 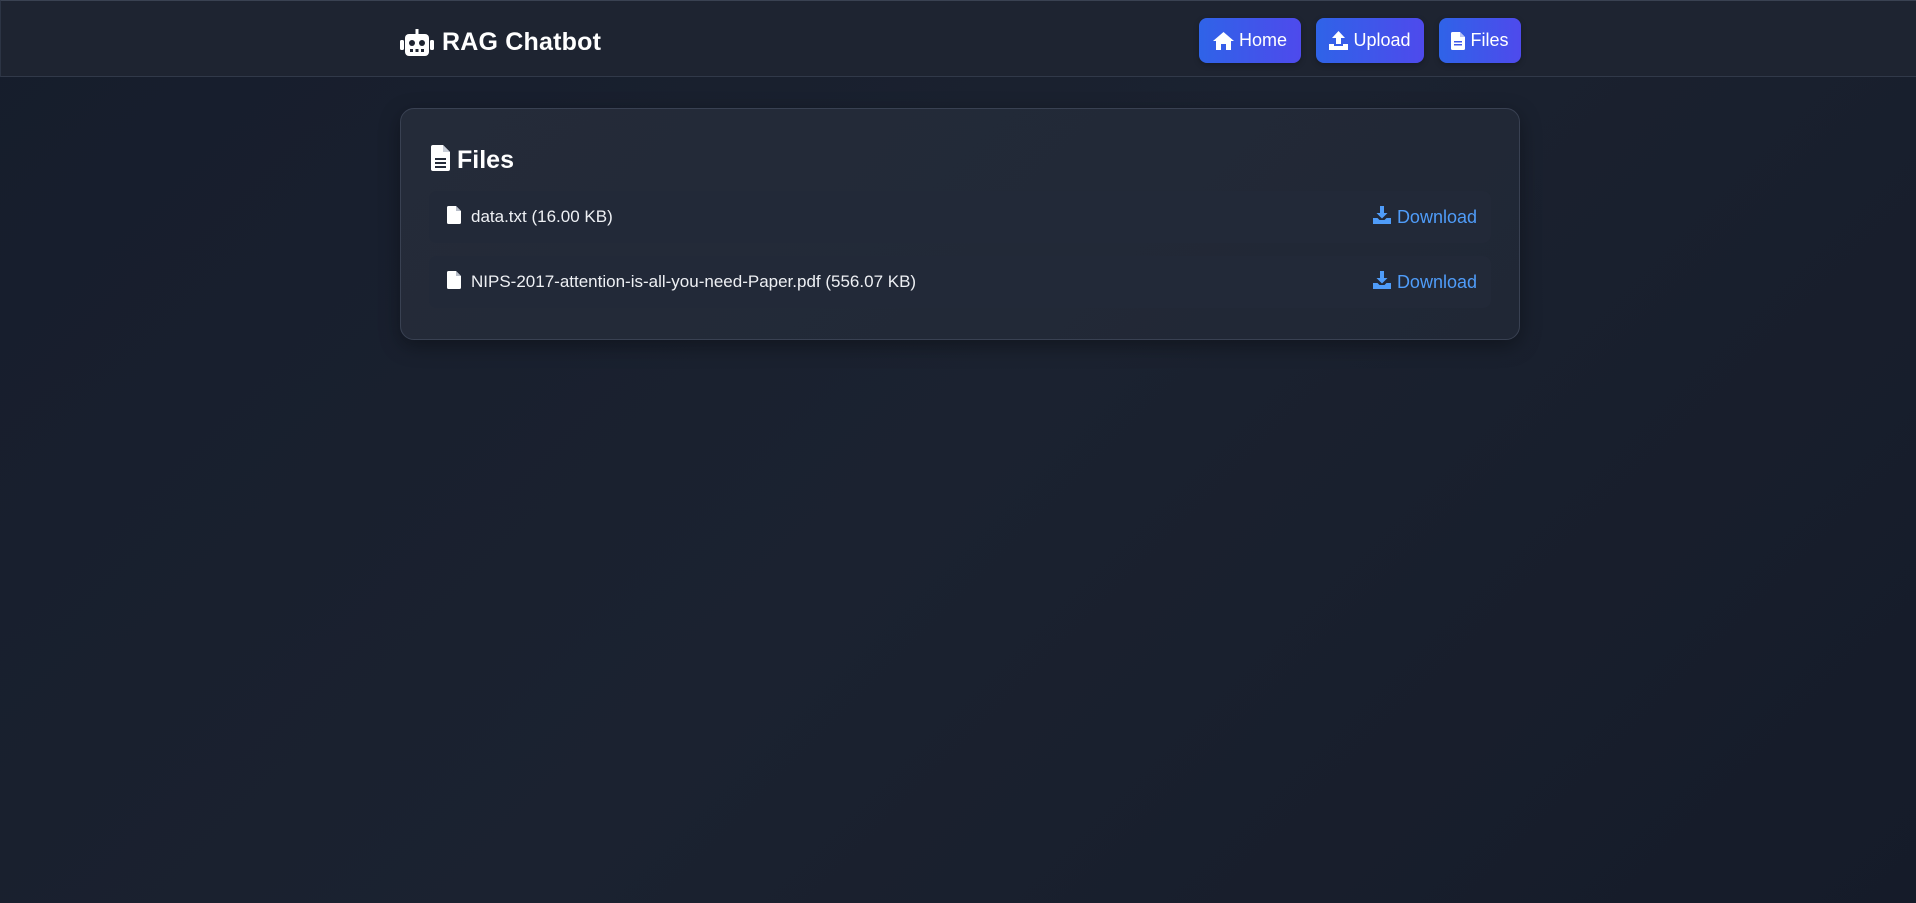 I want to click on files-button: Files, so click(x=1480, y=40).